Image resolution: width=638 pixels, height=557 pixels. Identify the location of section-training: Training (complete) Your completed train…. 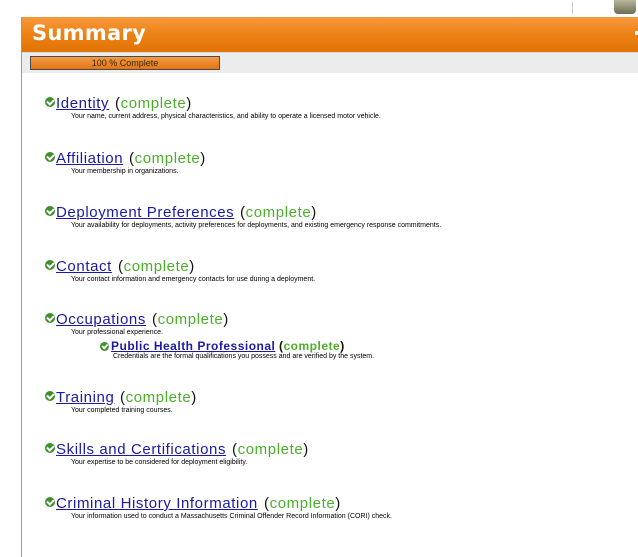
(338, 401).